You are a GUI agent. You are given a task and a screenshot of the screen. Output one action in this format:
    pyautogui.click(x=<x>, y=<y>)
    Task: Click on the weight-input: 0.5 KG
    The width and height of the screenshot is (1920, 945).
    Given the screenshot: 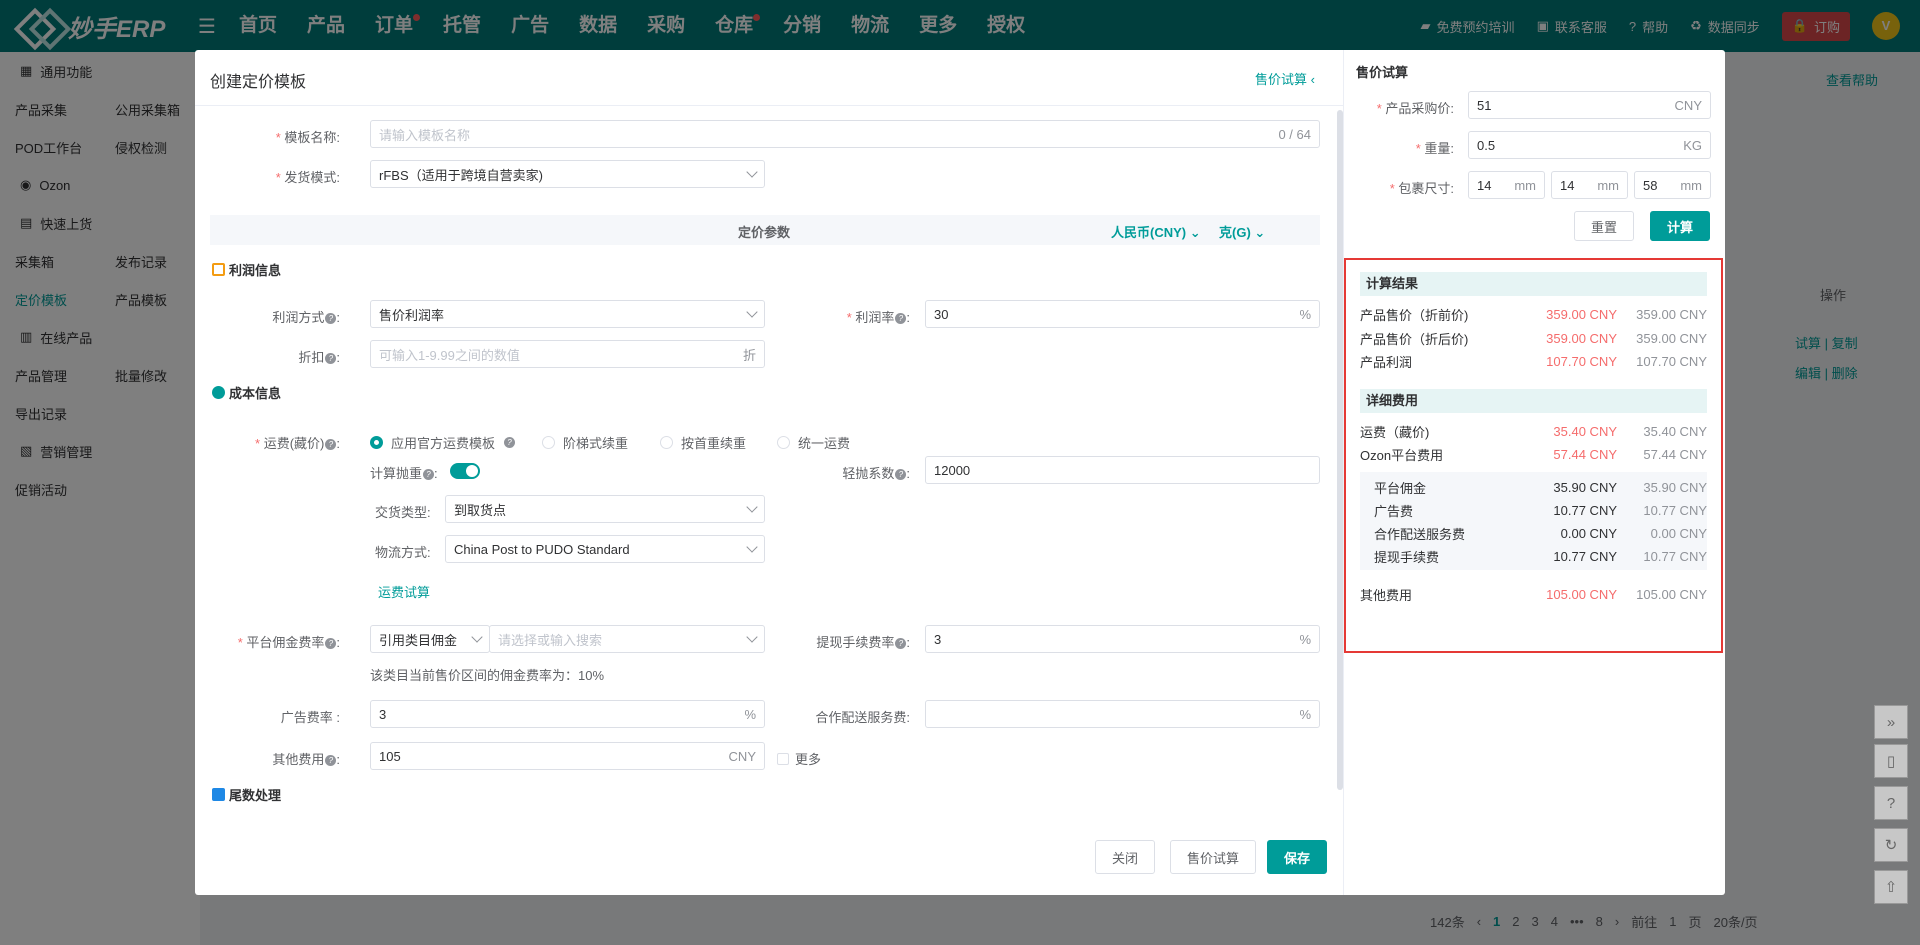 What is the action you would take?
    pyautogui.click(x=1589, y=145)
    